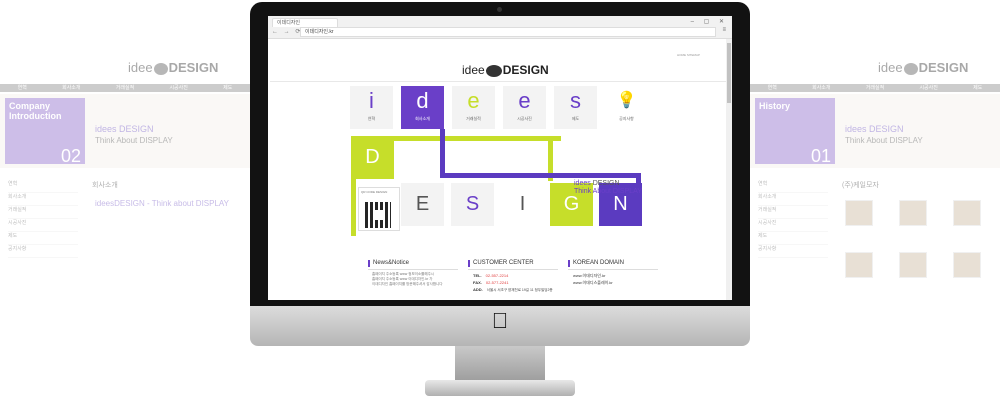 The image size is (1000, 400). Describe the element at coordinates (134, 140) in the screenshot. I see `left-hero-subtext: Think About DISPLAY` at that location.